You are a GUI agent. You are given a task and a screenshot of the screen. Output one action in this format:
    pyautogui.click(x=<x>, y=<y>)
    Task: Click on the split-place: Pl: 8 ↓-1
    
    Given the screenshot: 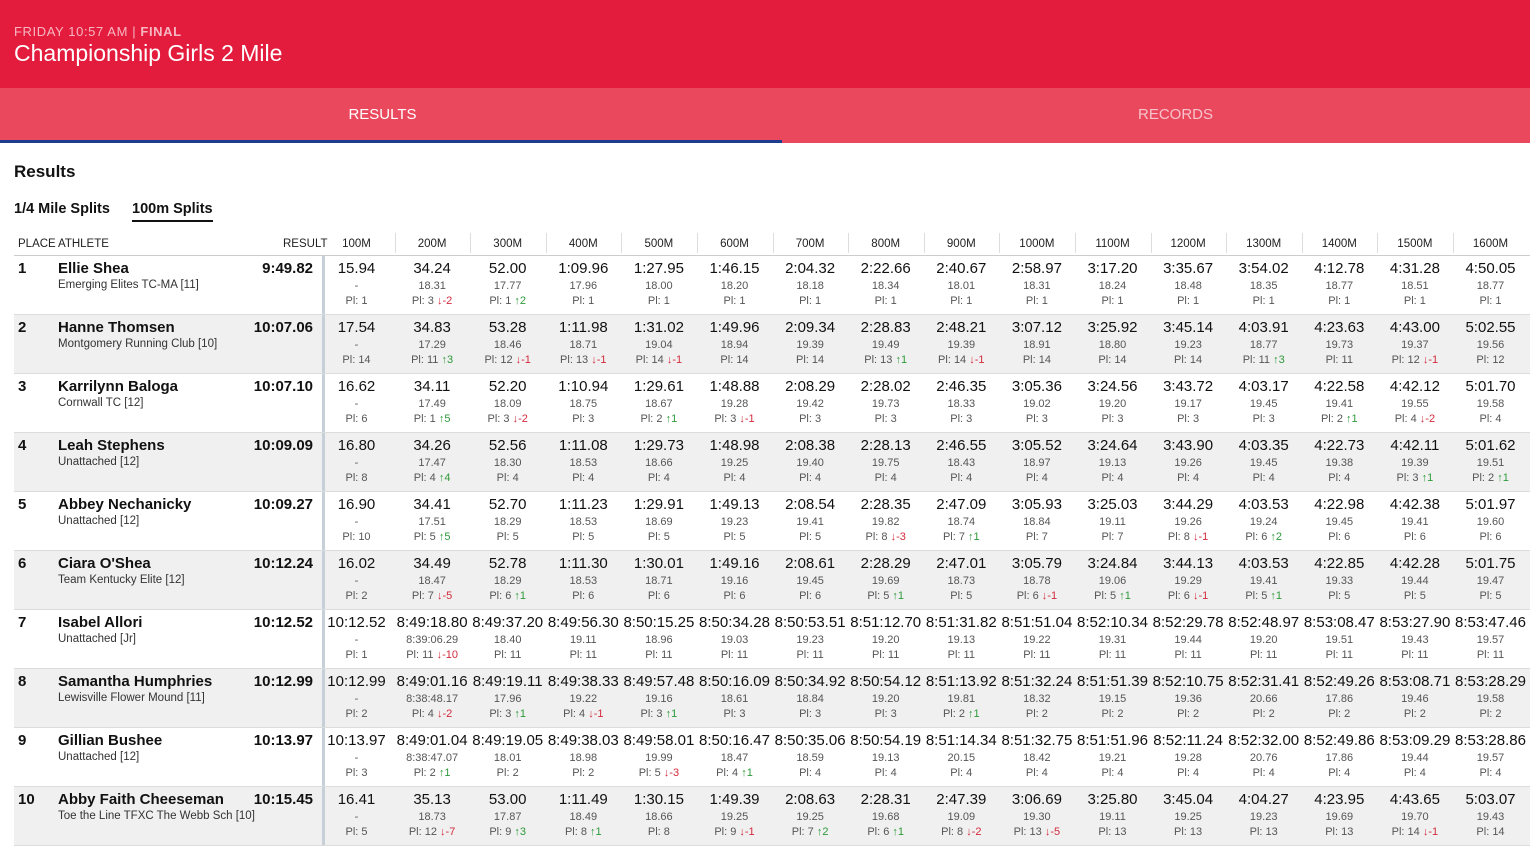 What is the action you would take?
    pyautogui.click(x=1188, y=537)
    